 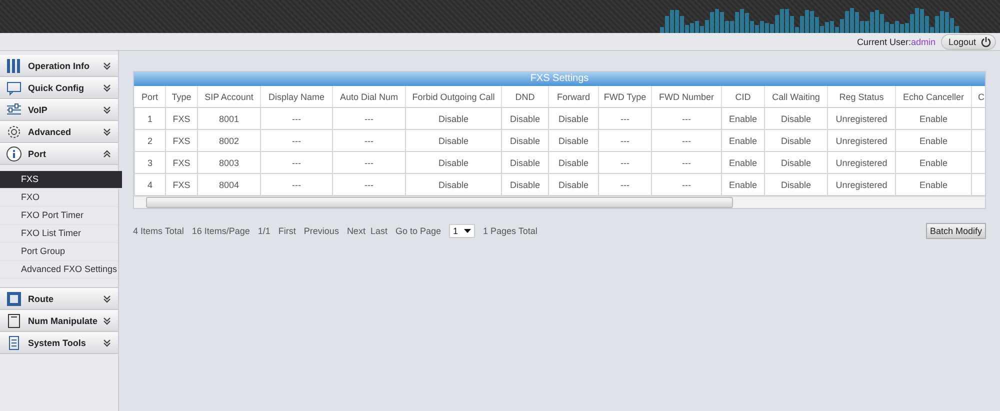 What do you see at coordinates (59, 88) in the screenshot?
I see `sidebar-section: Quick Config` at bounding box center [59, 88].